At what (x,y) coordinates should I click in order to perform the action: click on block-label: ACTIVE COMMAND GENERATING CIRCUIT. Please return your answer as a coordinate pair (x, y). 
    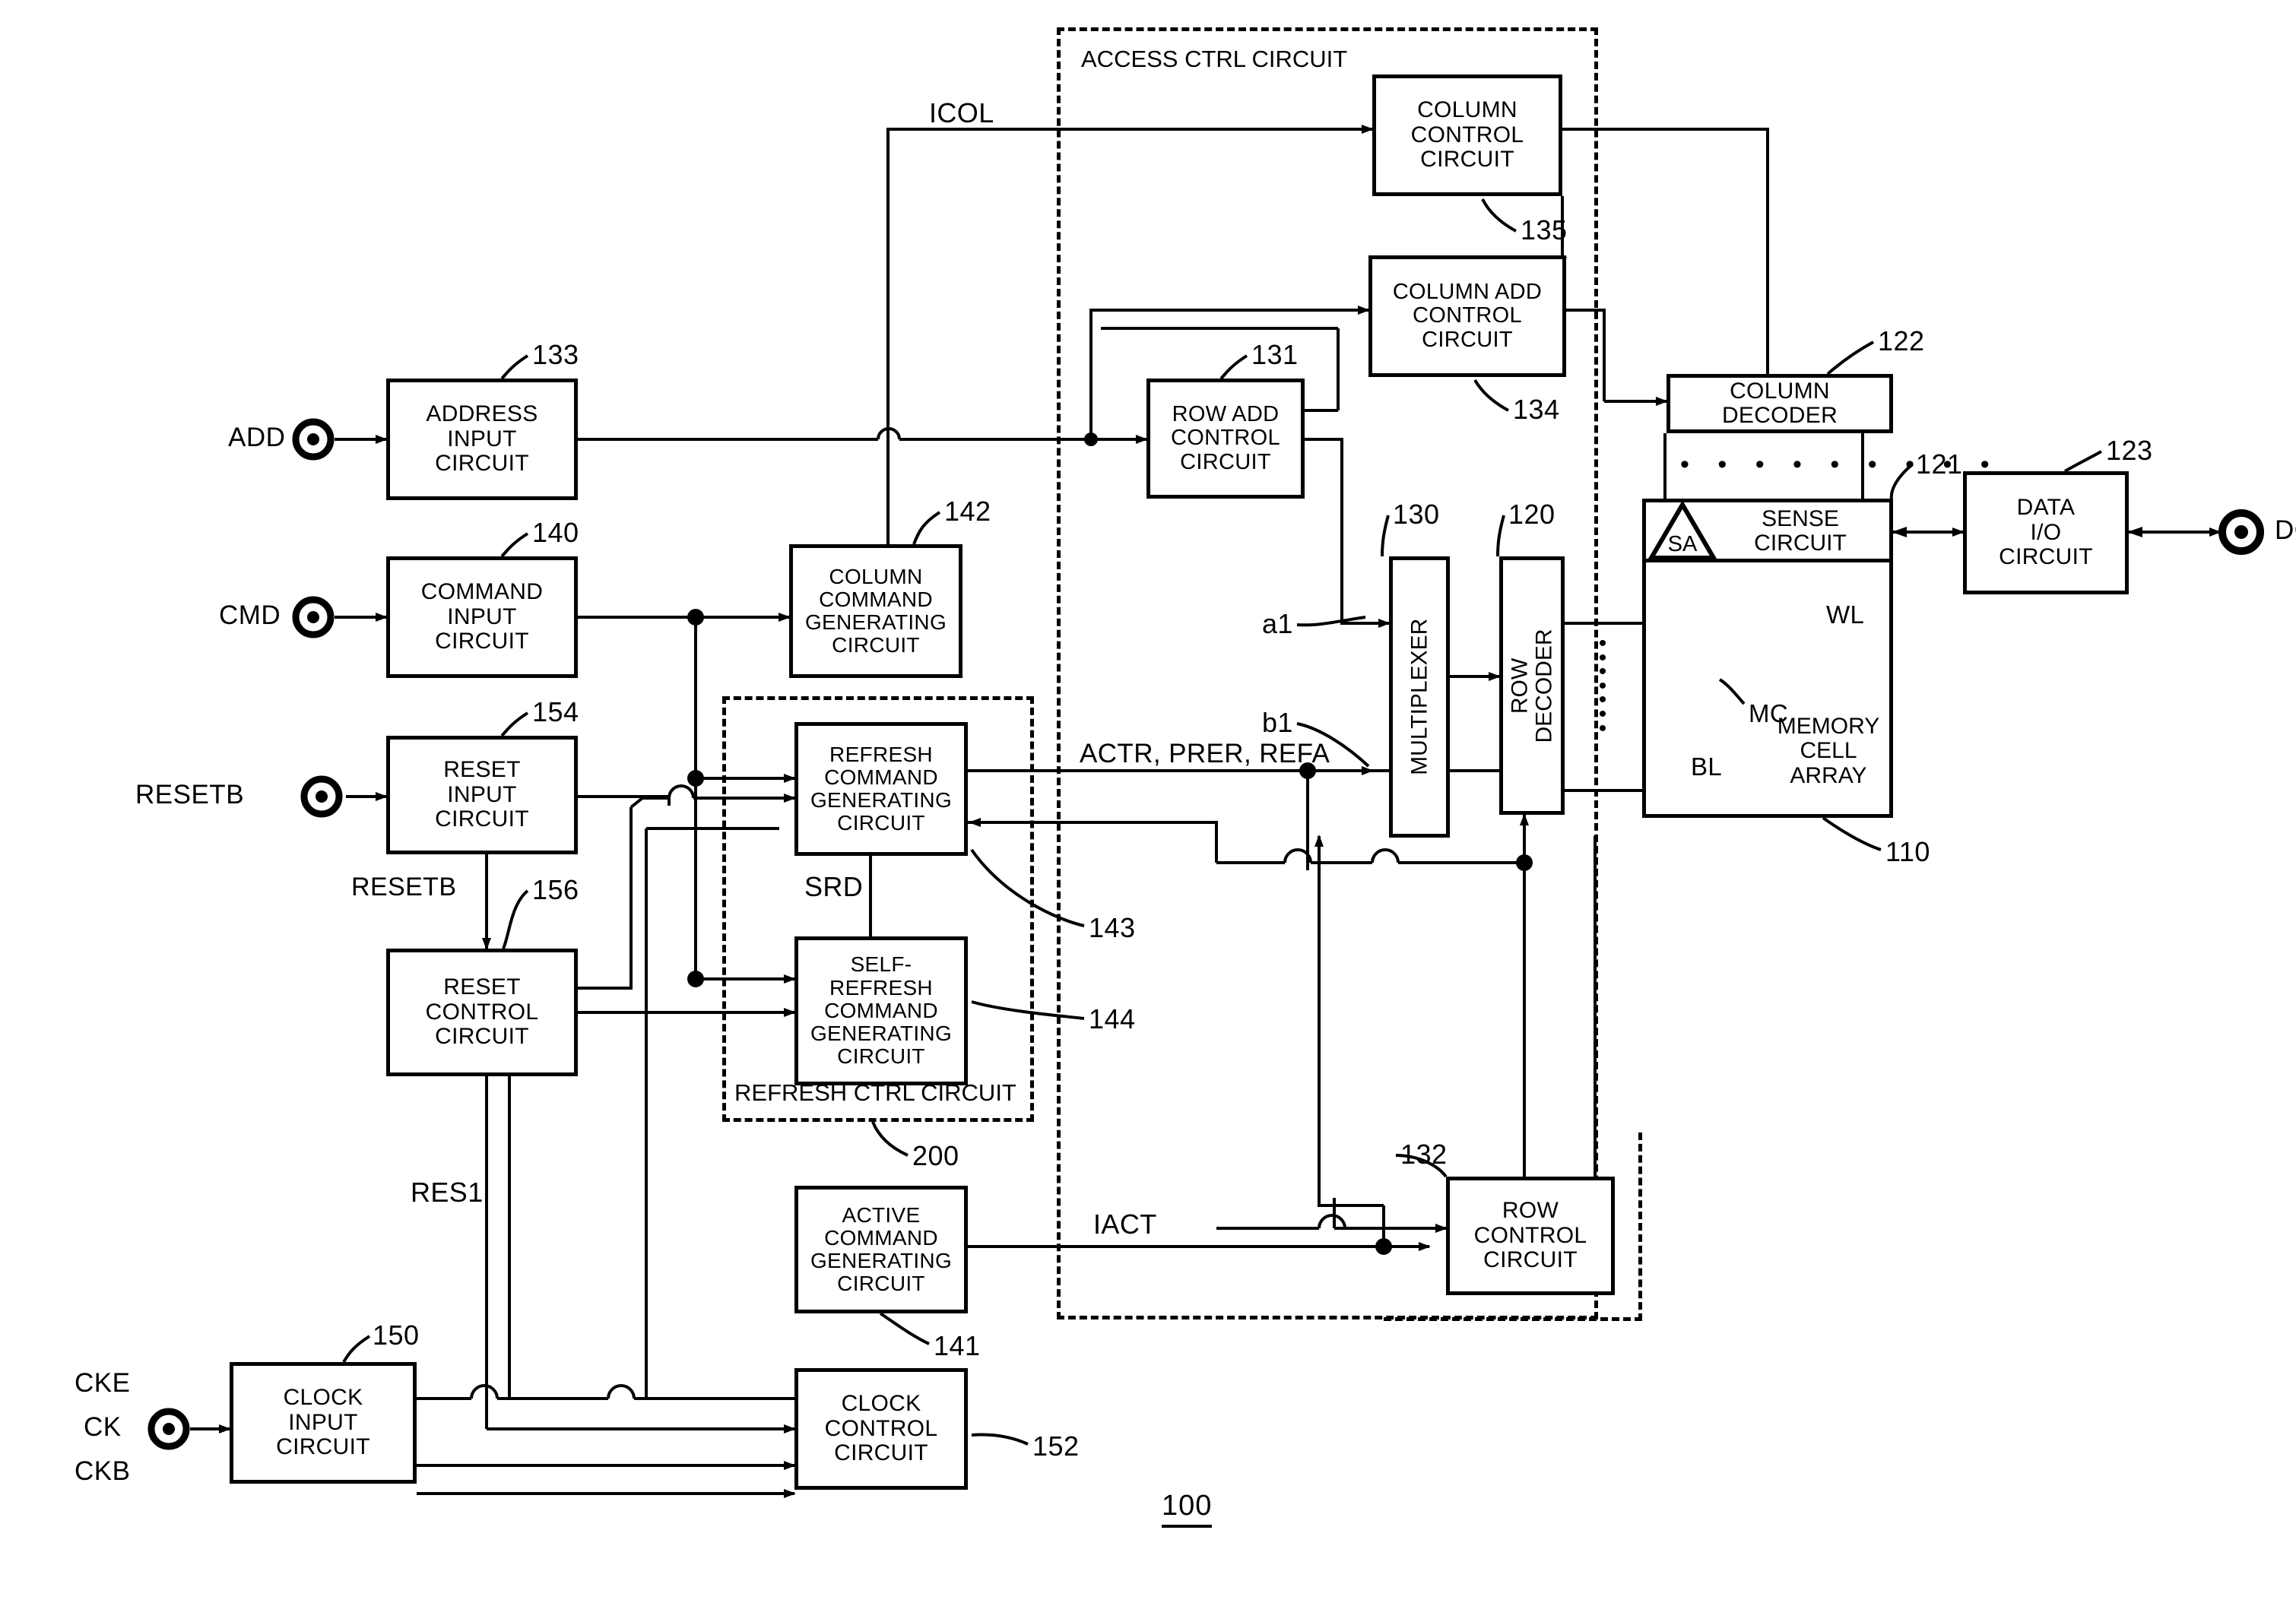
    Looking at the image, I should click on (881, 1249).